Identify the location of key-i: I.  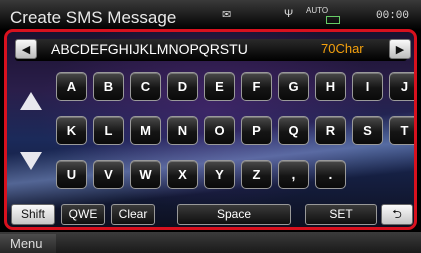
(367, 86).